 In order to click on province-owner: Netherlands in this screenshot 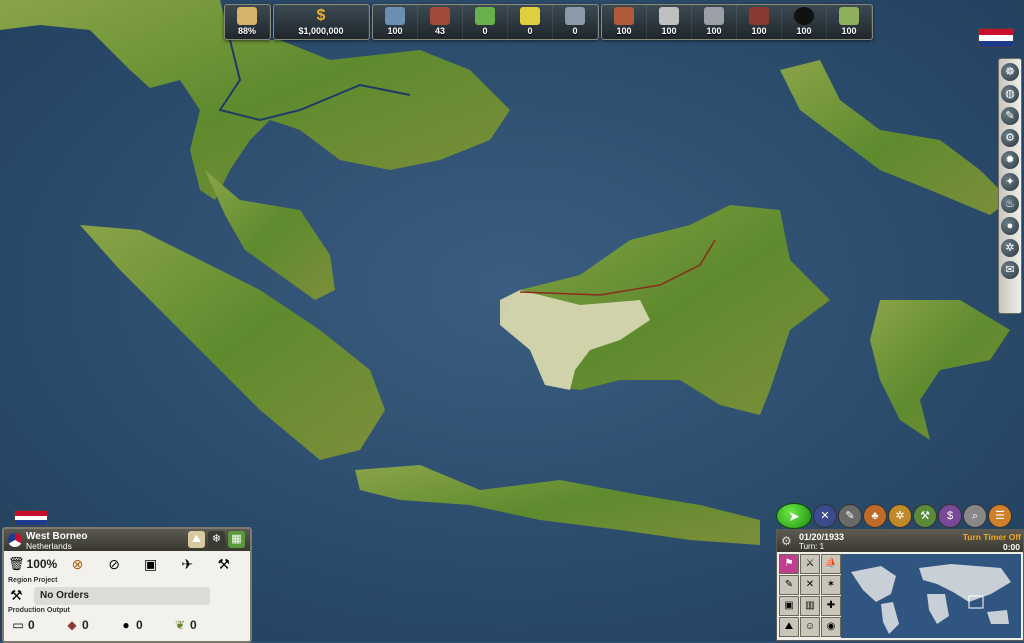, I will do `click(49, 546)`.